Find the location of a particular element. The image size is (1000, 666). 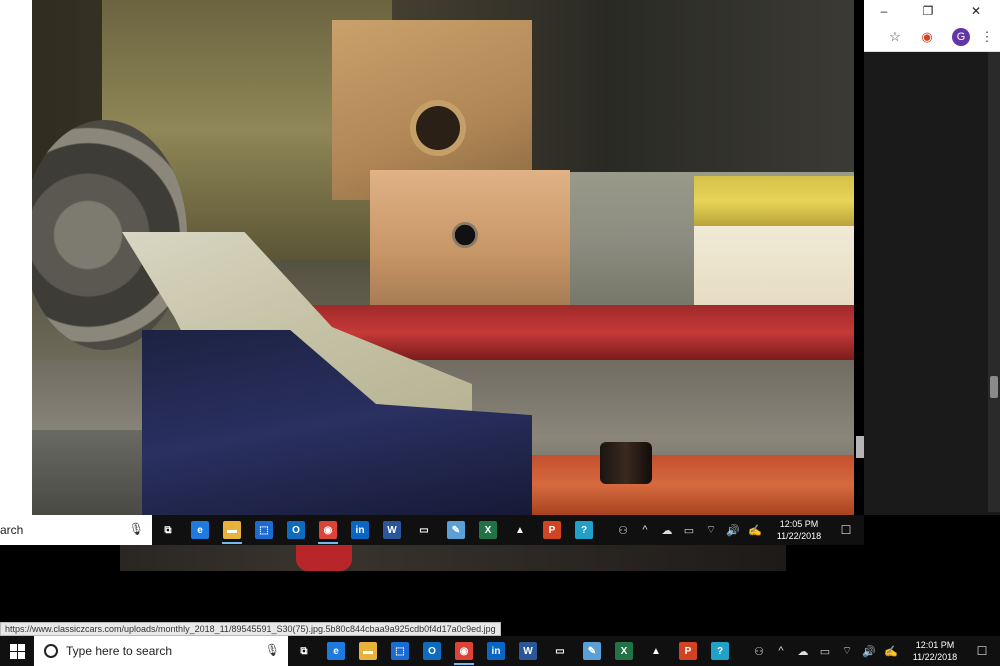

background-photo-strip is located at coordinates (453, 558).